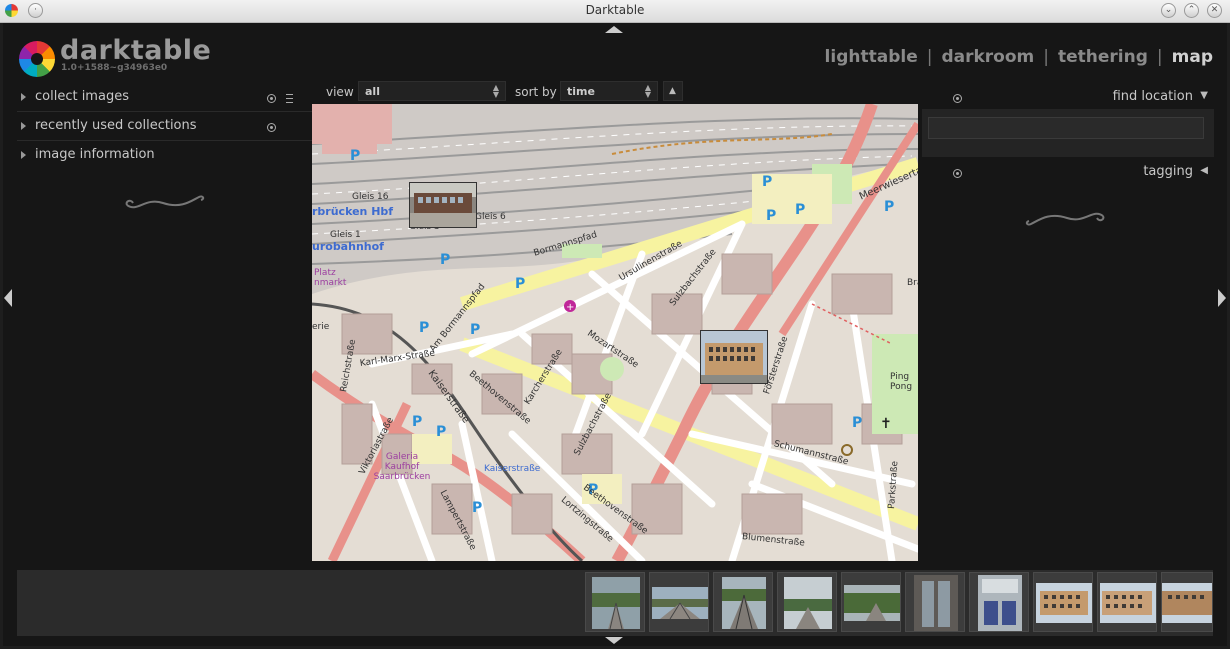 The height and width of the screenshot is (649, 1230). I want to click on tagging-module: tagging ◀, so click(1067, 173).